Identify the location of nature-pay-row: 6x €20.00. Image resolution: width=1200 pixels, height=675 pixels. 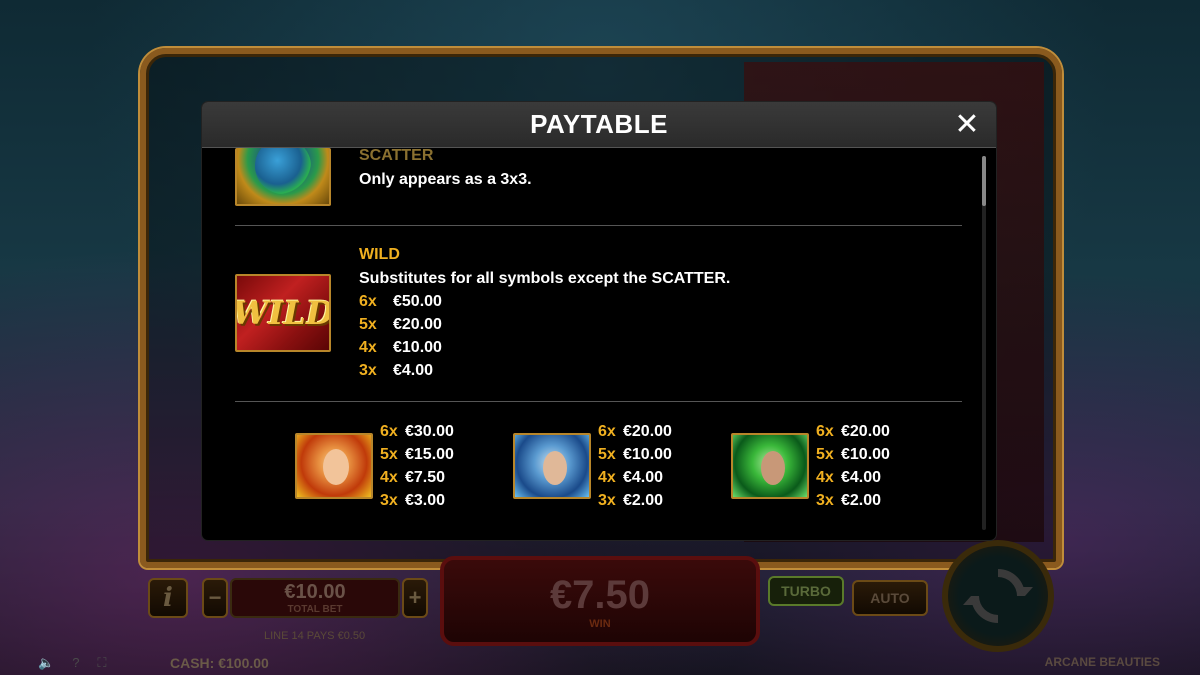
(853, 432).